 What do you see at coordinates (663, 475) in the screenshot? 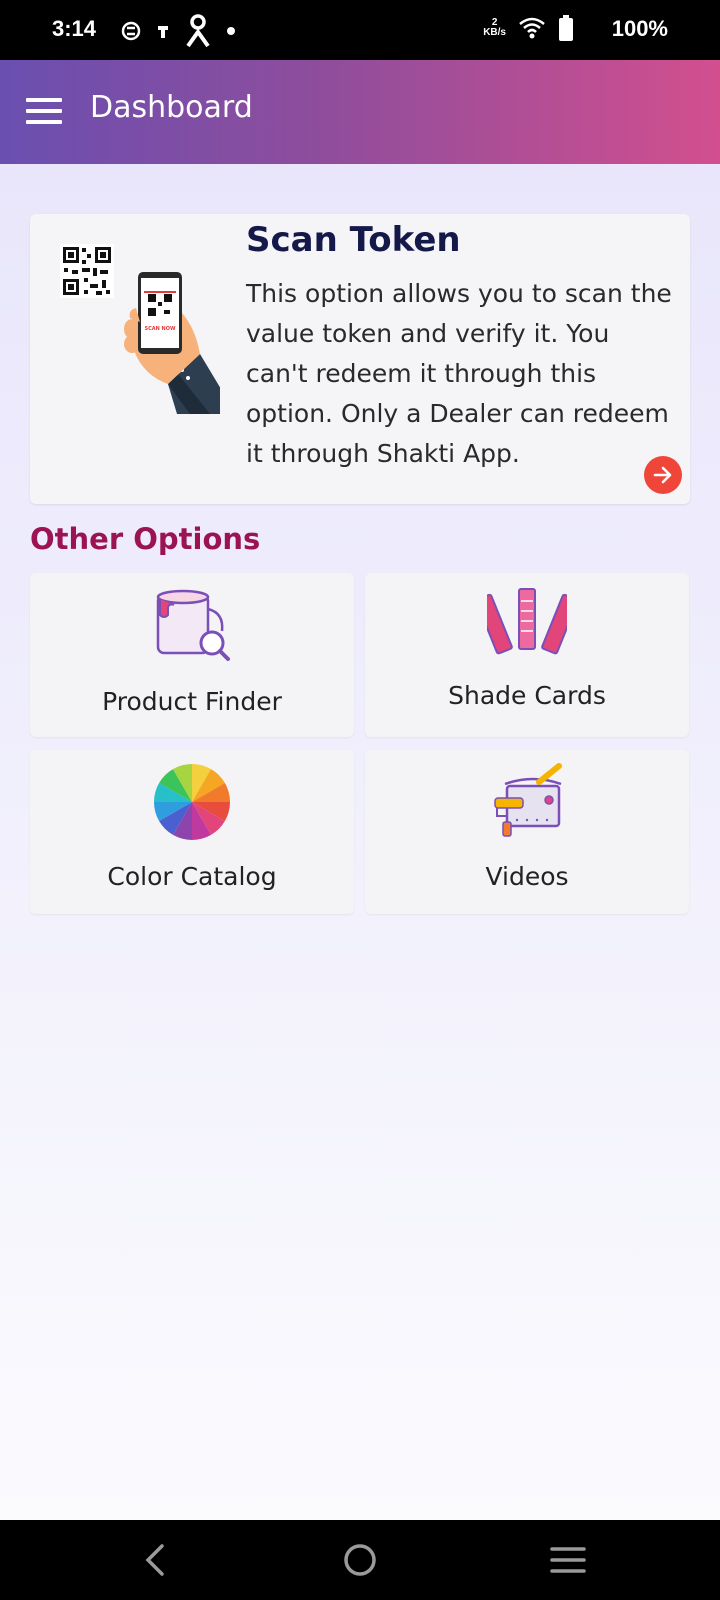
I see `arrow-right-icon` at bounding box center [663, 475].